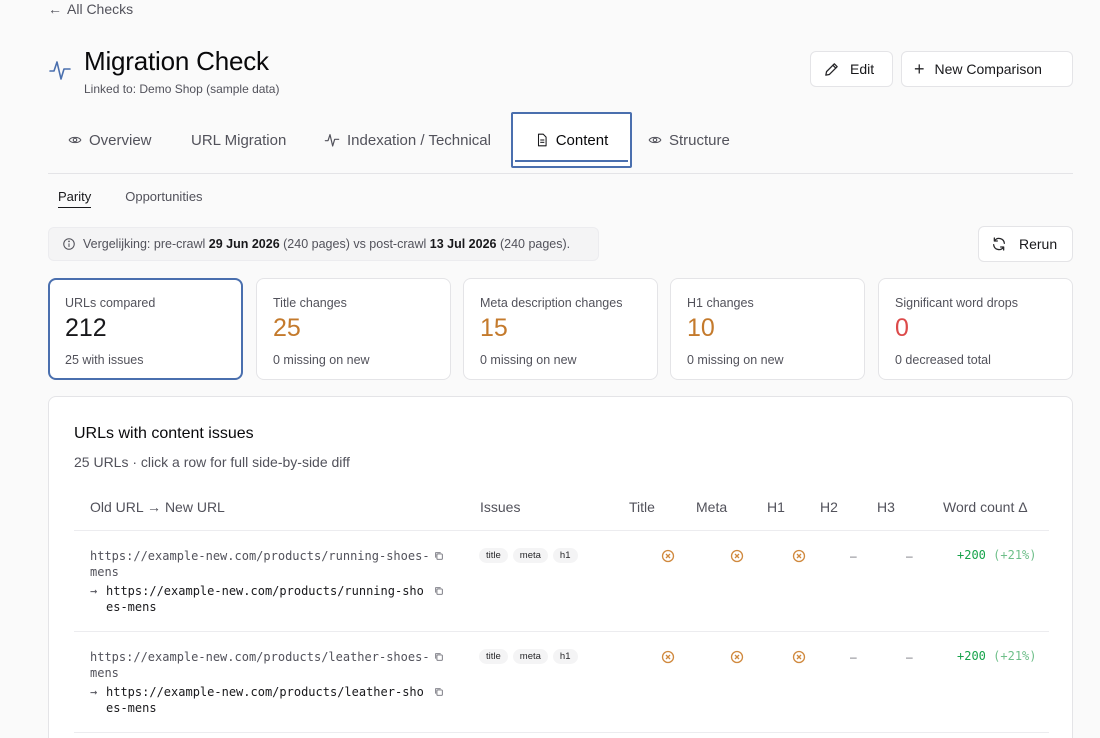 This screenshot has width=1100, height=738. I want to click on stat-label: URLs compared, so click(110, 303).